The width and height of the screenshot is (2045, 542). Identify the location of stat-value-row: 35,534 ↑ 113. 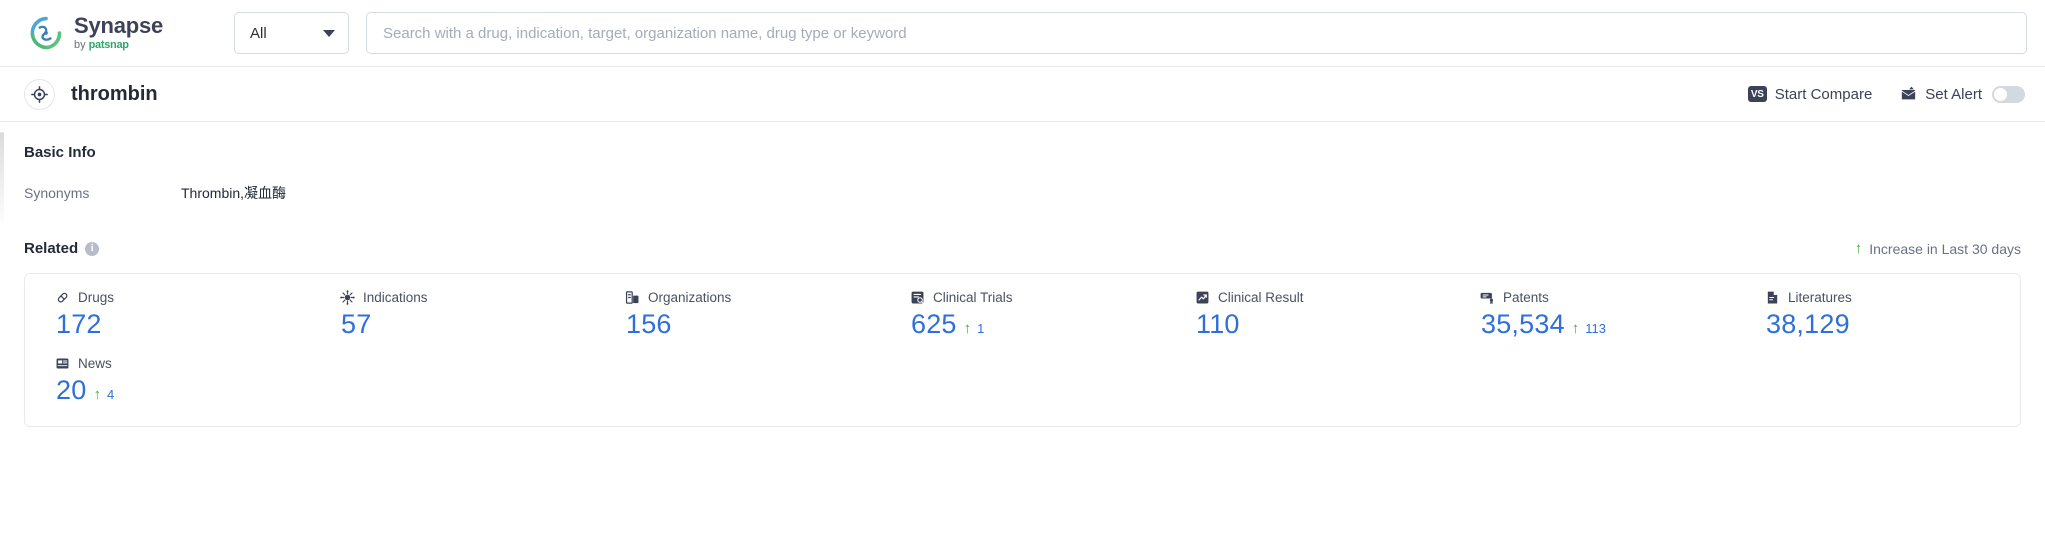
(1607, 324).